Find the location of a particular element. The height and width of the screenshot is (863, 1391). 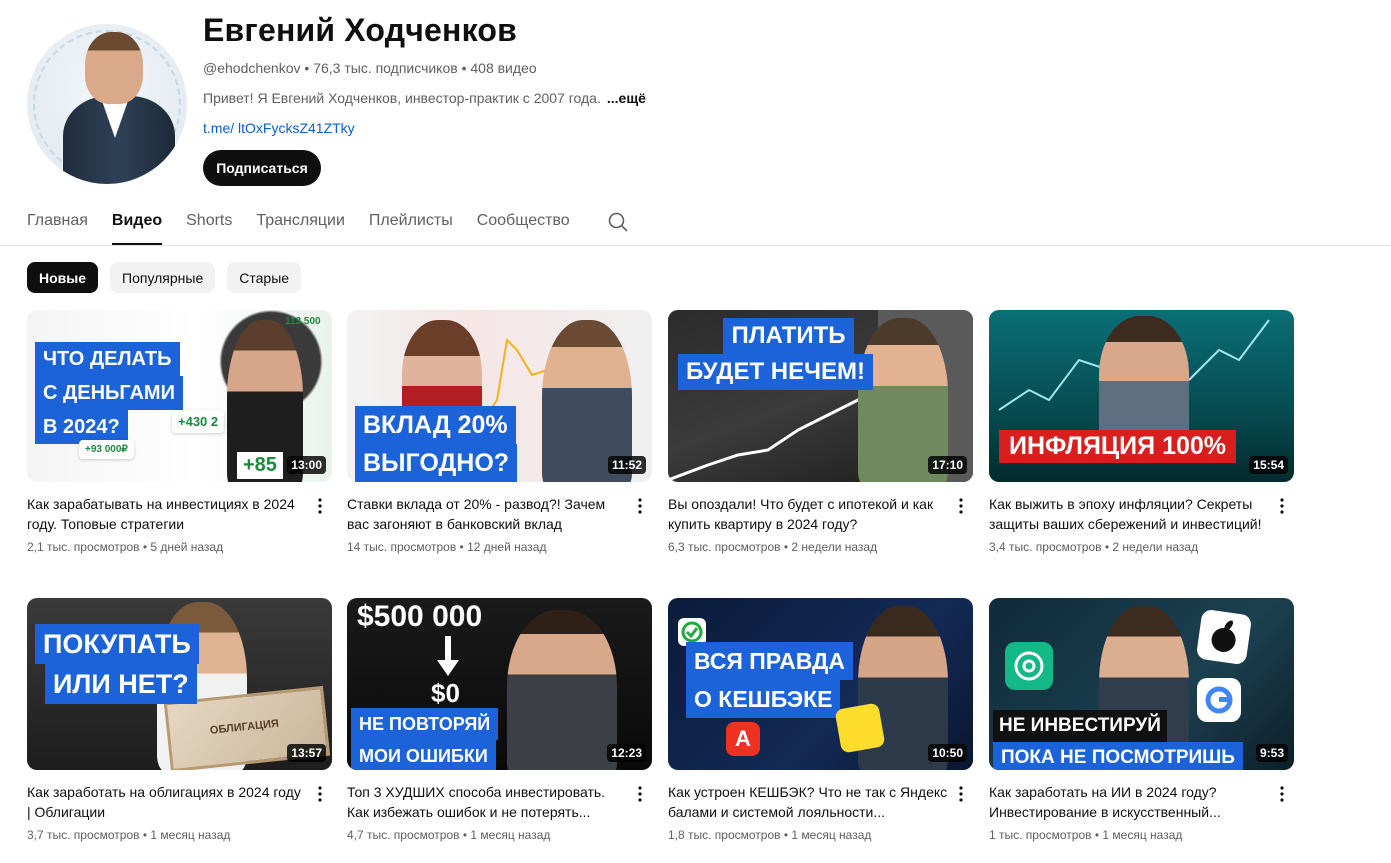

video-age: 12 дней назад is located at coordinates (507, 547).